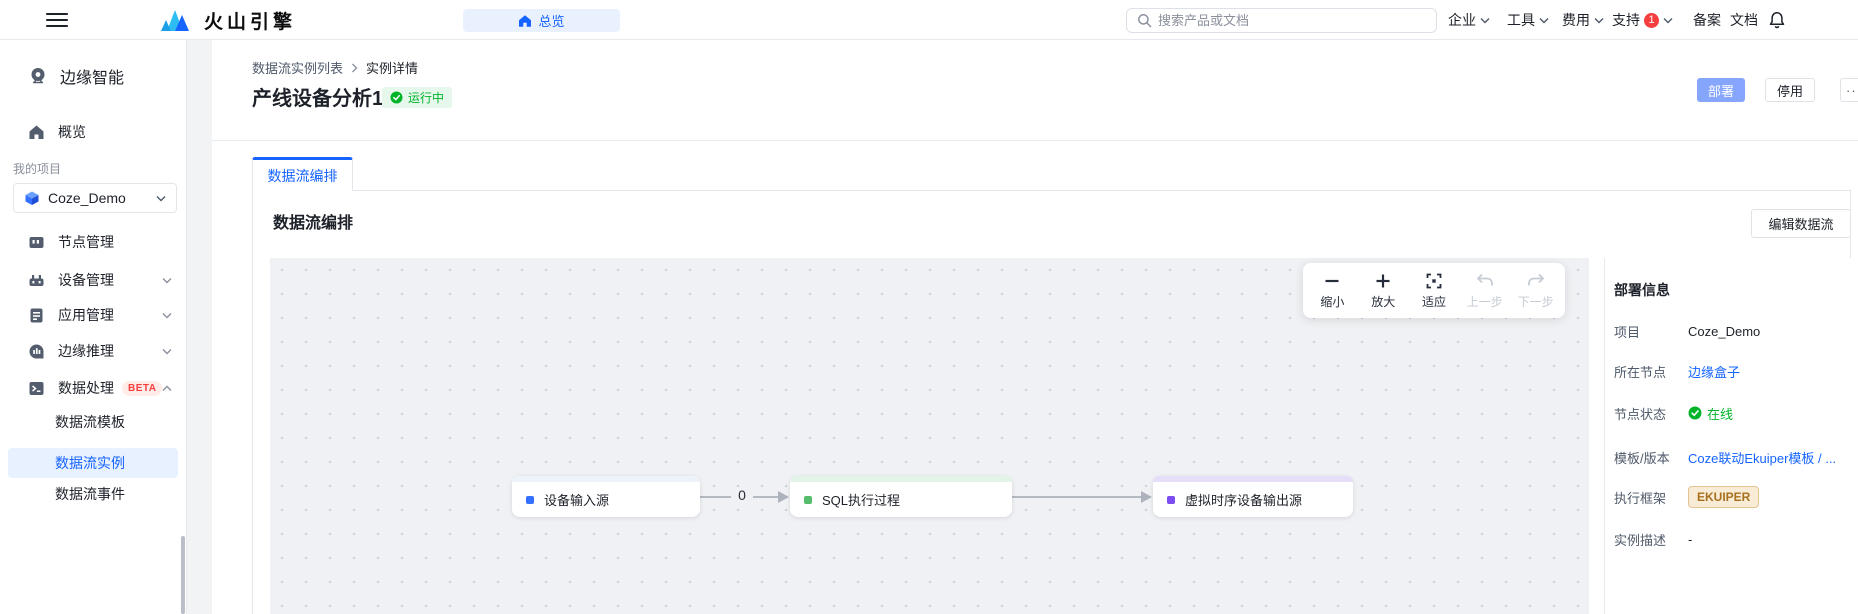 This screenshot has height=614, width=1858. I want to click on disable-button: 停用, so click(1790, 90).